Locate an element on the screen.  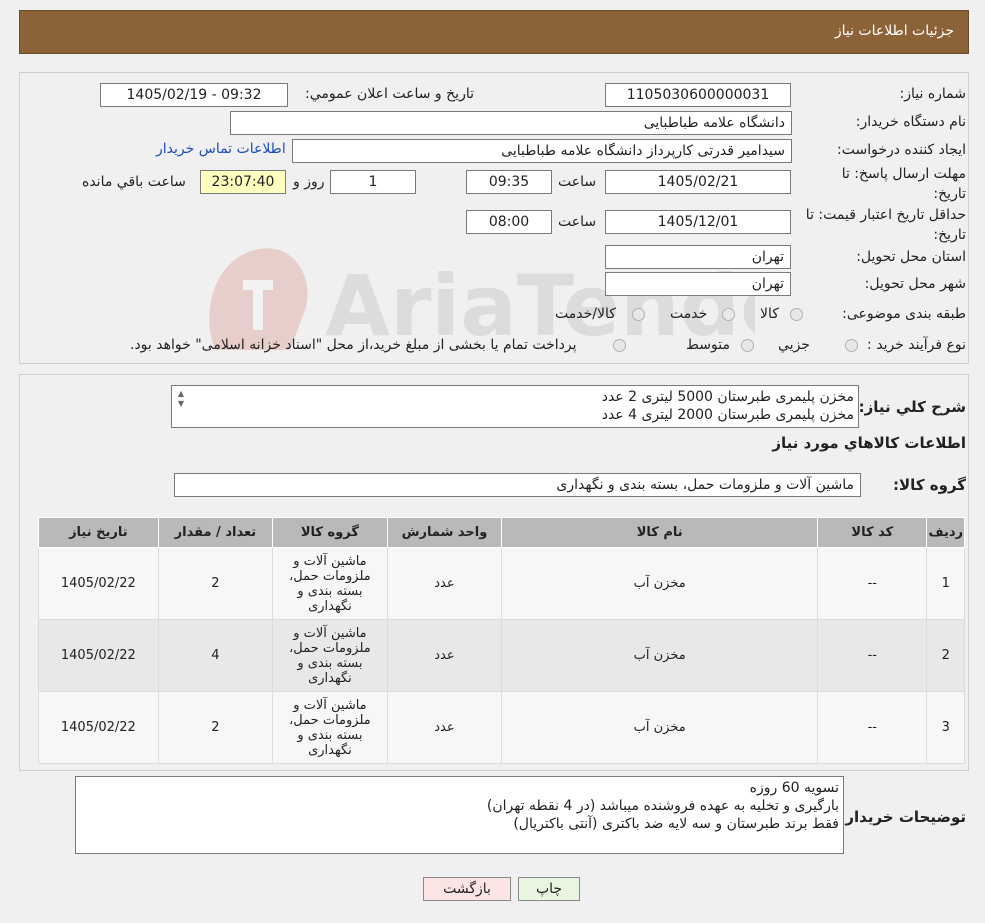
city-field: تهران is located at coordinates (698, 284).